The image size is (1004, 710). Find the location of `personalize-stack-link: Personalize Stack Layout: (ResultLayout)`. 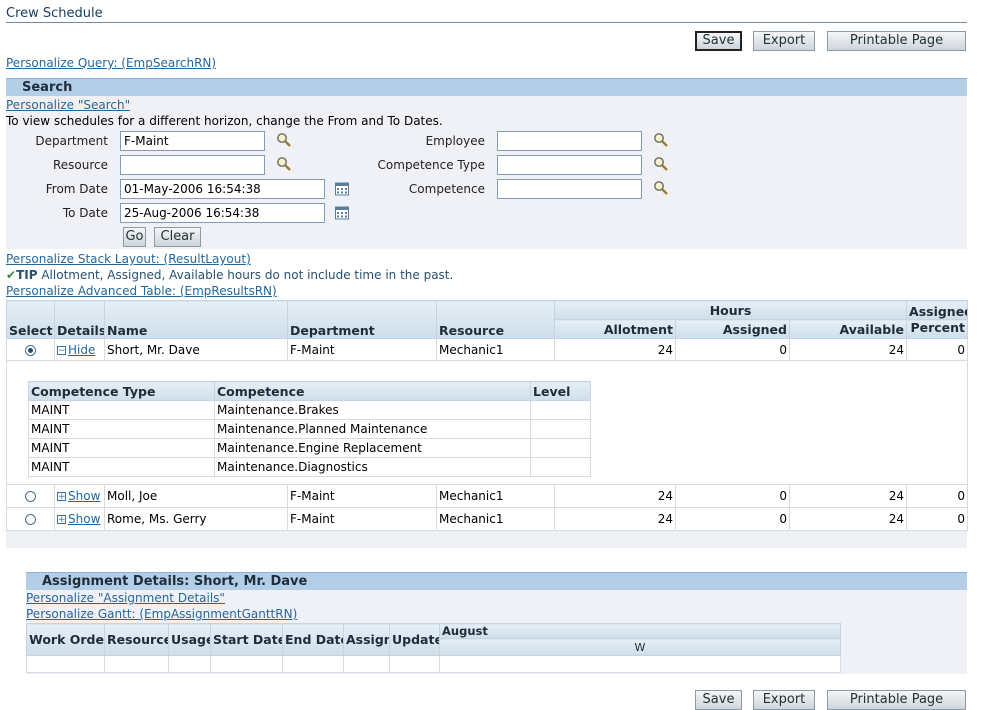

personalize-stack-link: Personalize Stack Layout: (ResultLayout) is located at coordinates (128, 259).